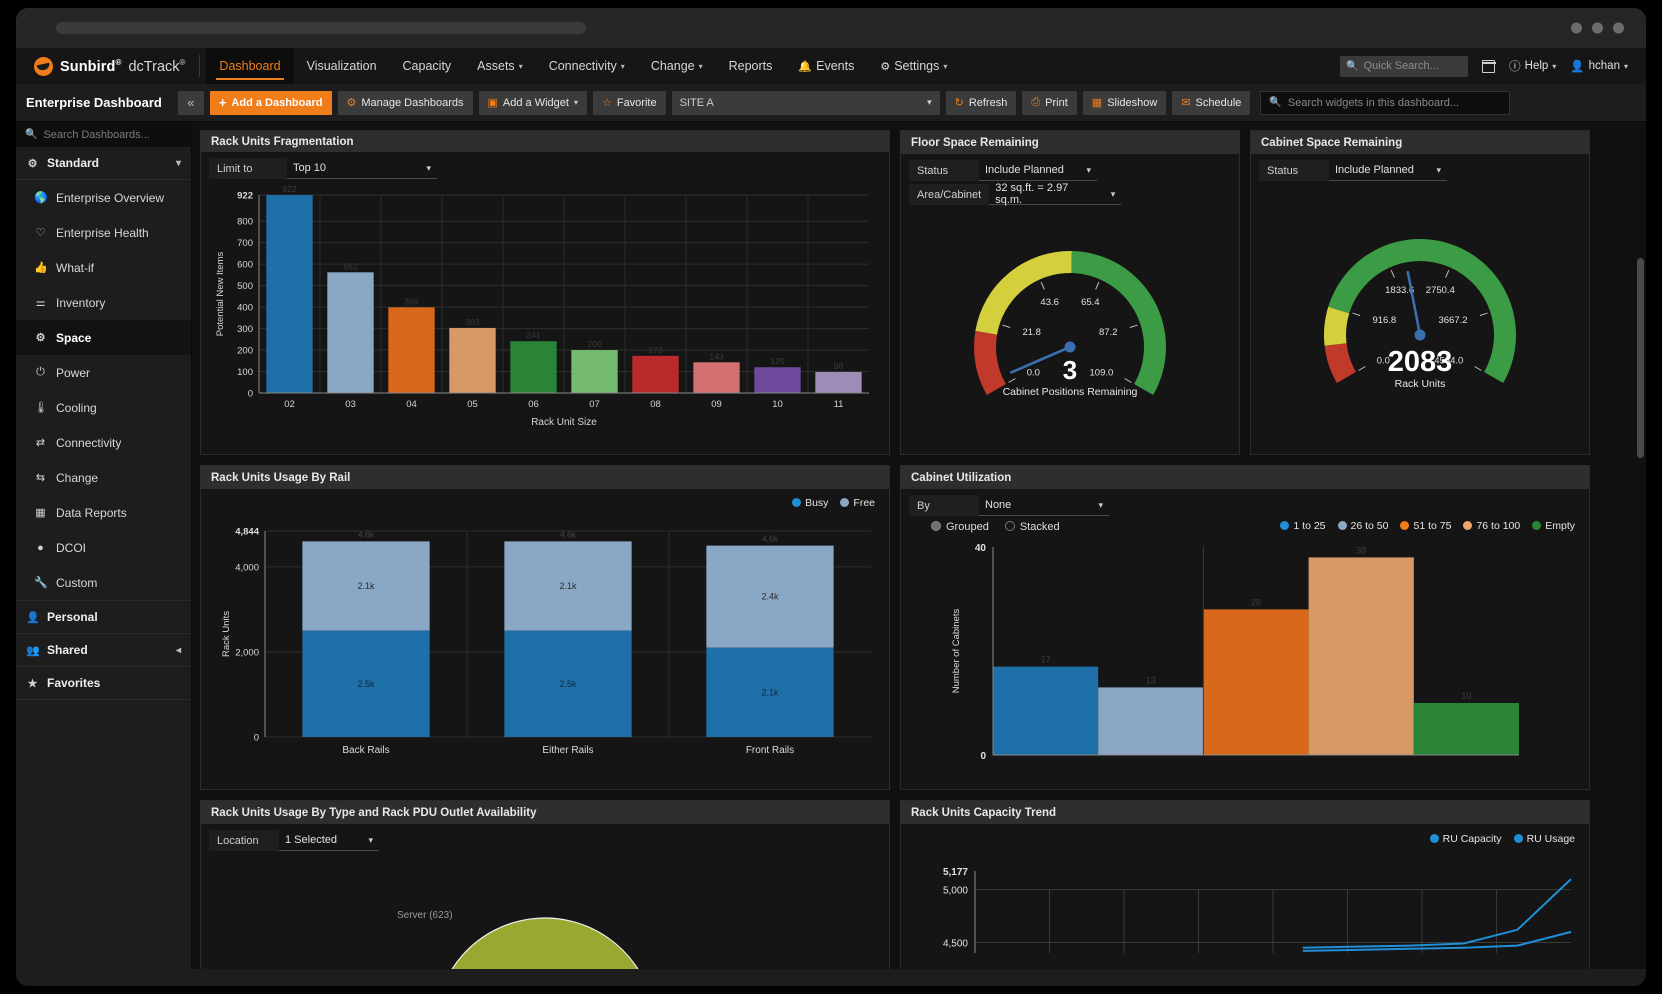  I want to click on svg-text: 303, so click(472, 322).